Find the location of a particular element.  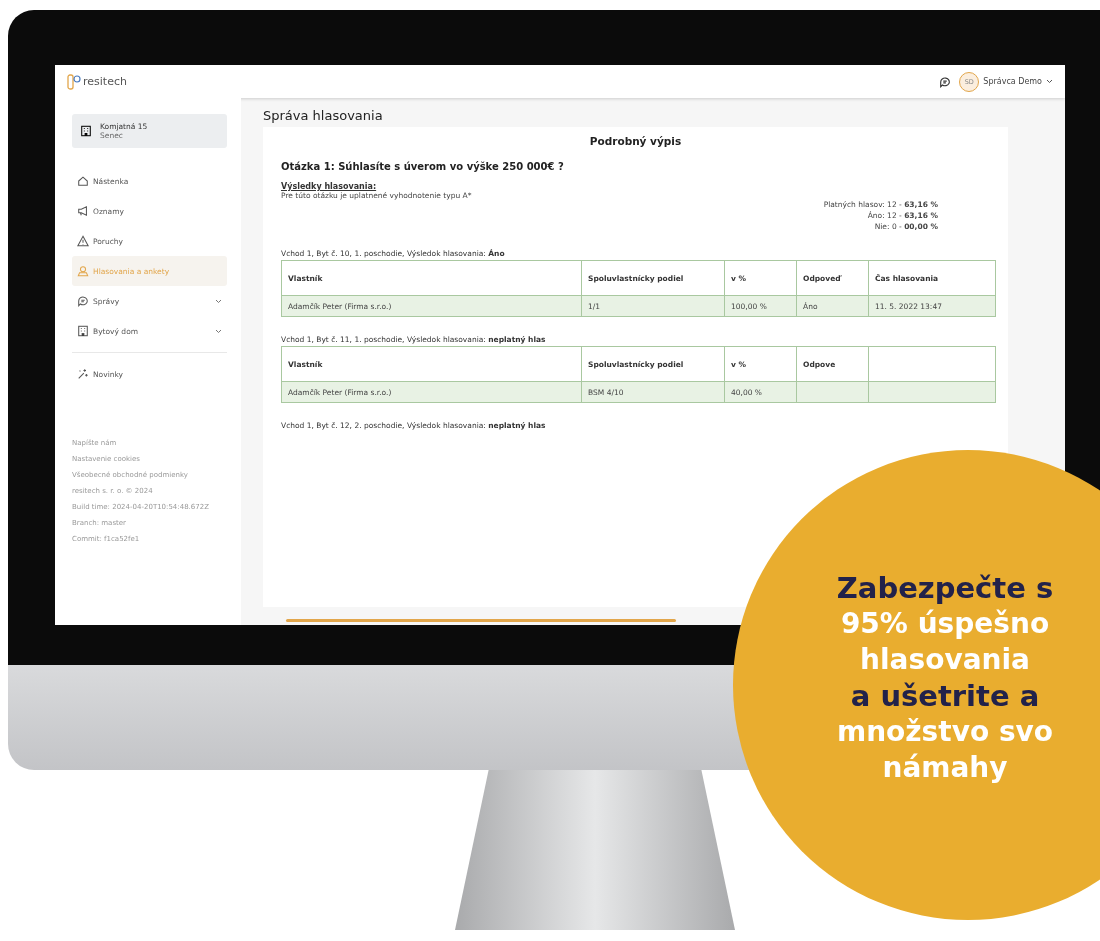

promo-text: a ušetrite a is located at coordinates (945, 696).